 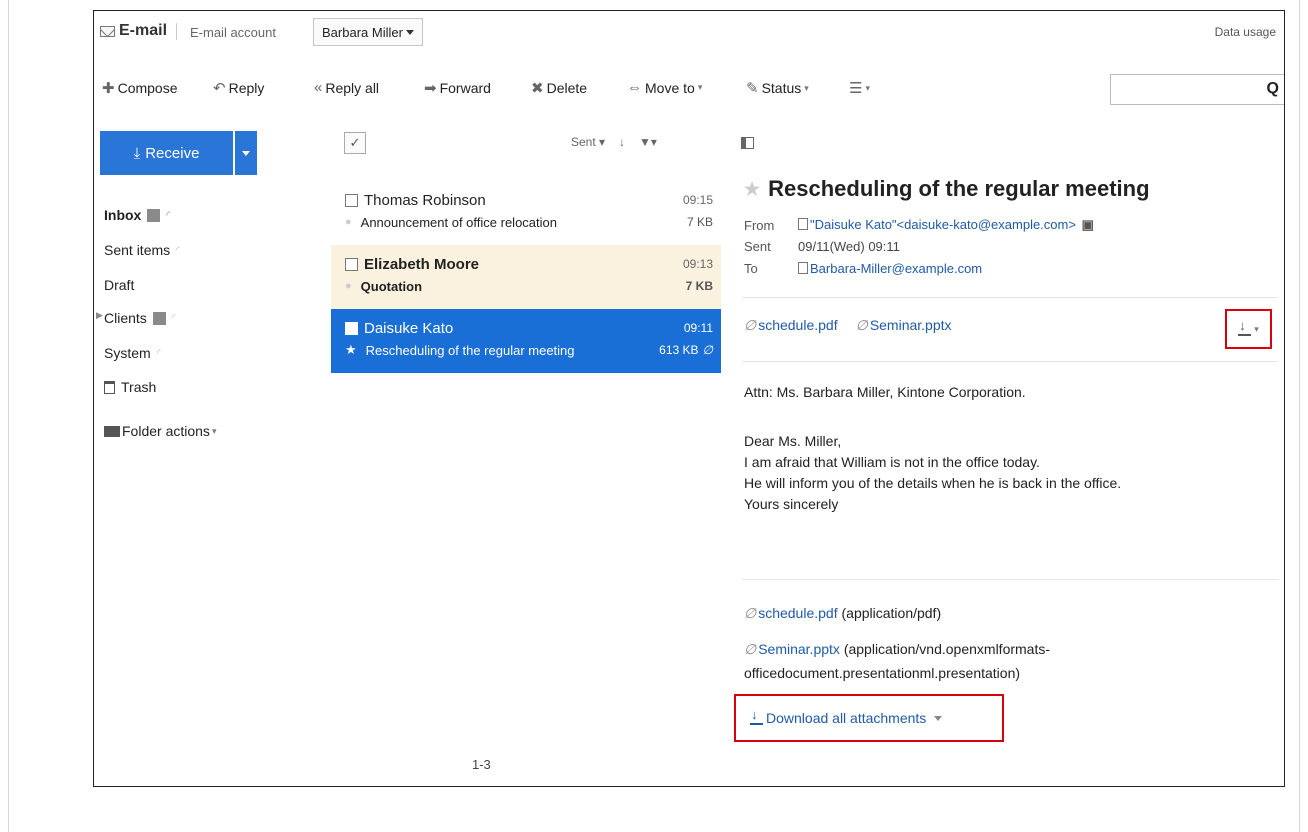 I want to click on move-to-button: ⇔ Move to ▾, so click(x=664, y=87).